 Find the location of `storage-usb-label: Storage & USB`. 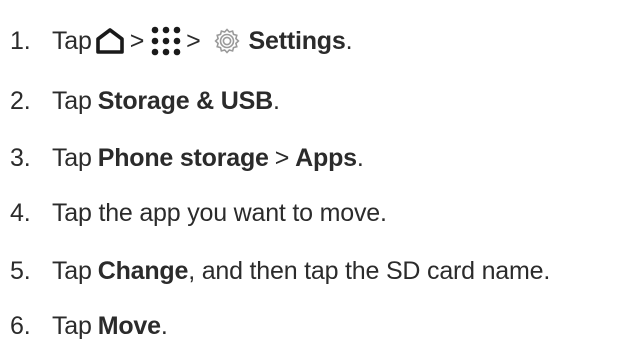

storage-usb-label: Storage & USB is located at coordinates (185, 100).